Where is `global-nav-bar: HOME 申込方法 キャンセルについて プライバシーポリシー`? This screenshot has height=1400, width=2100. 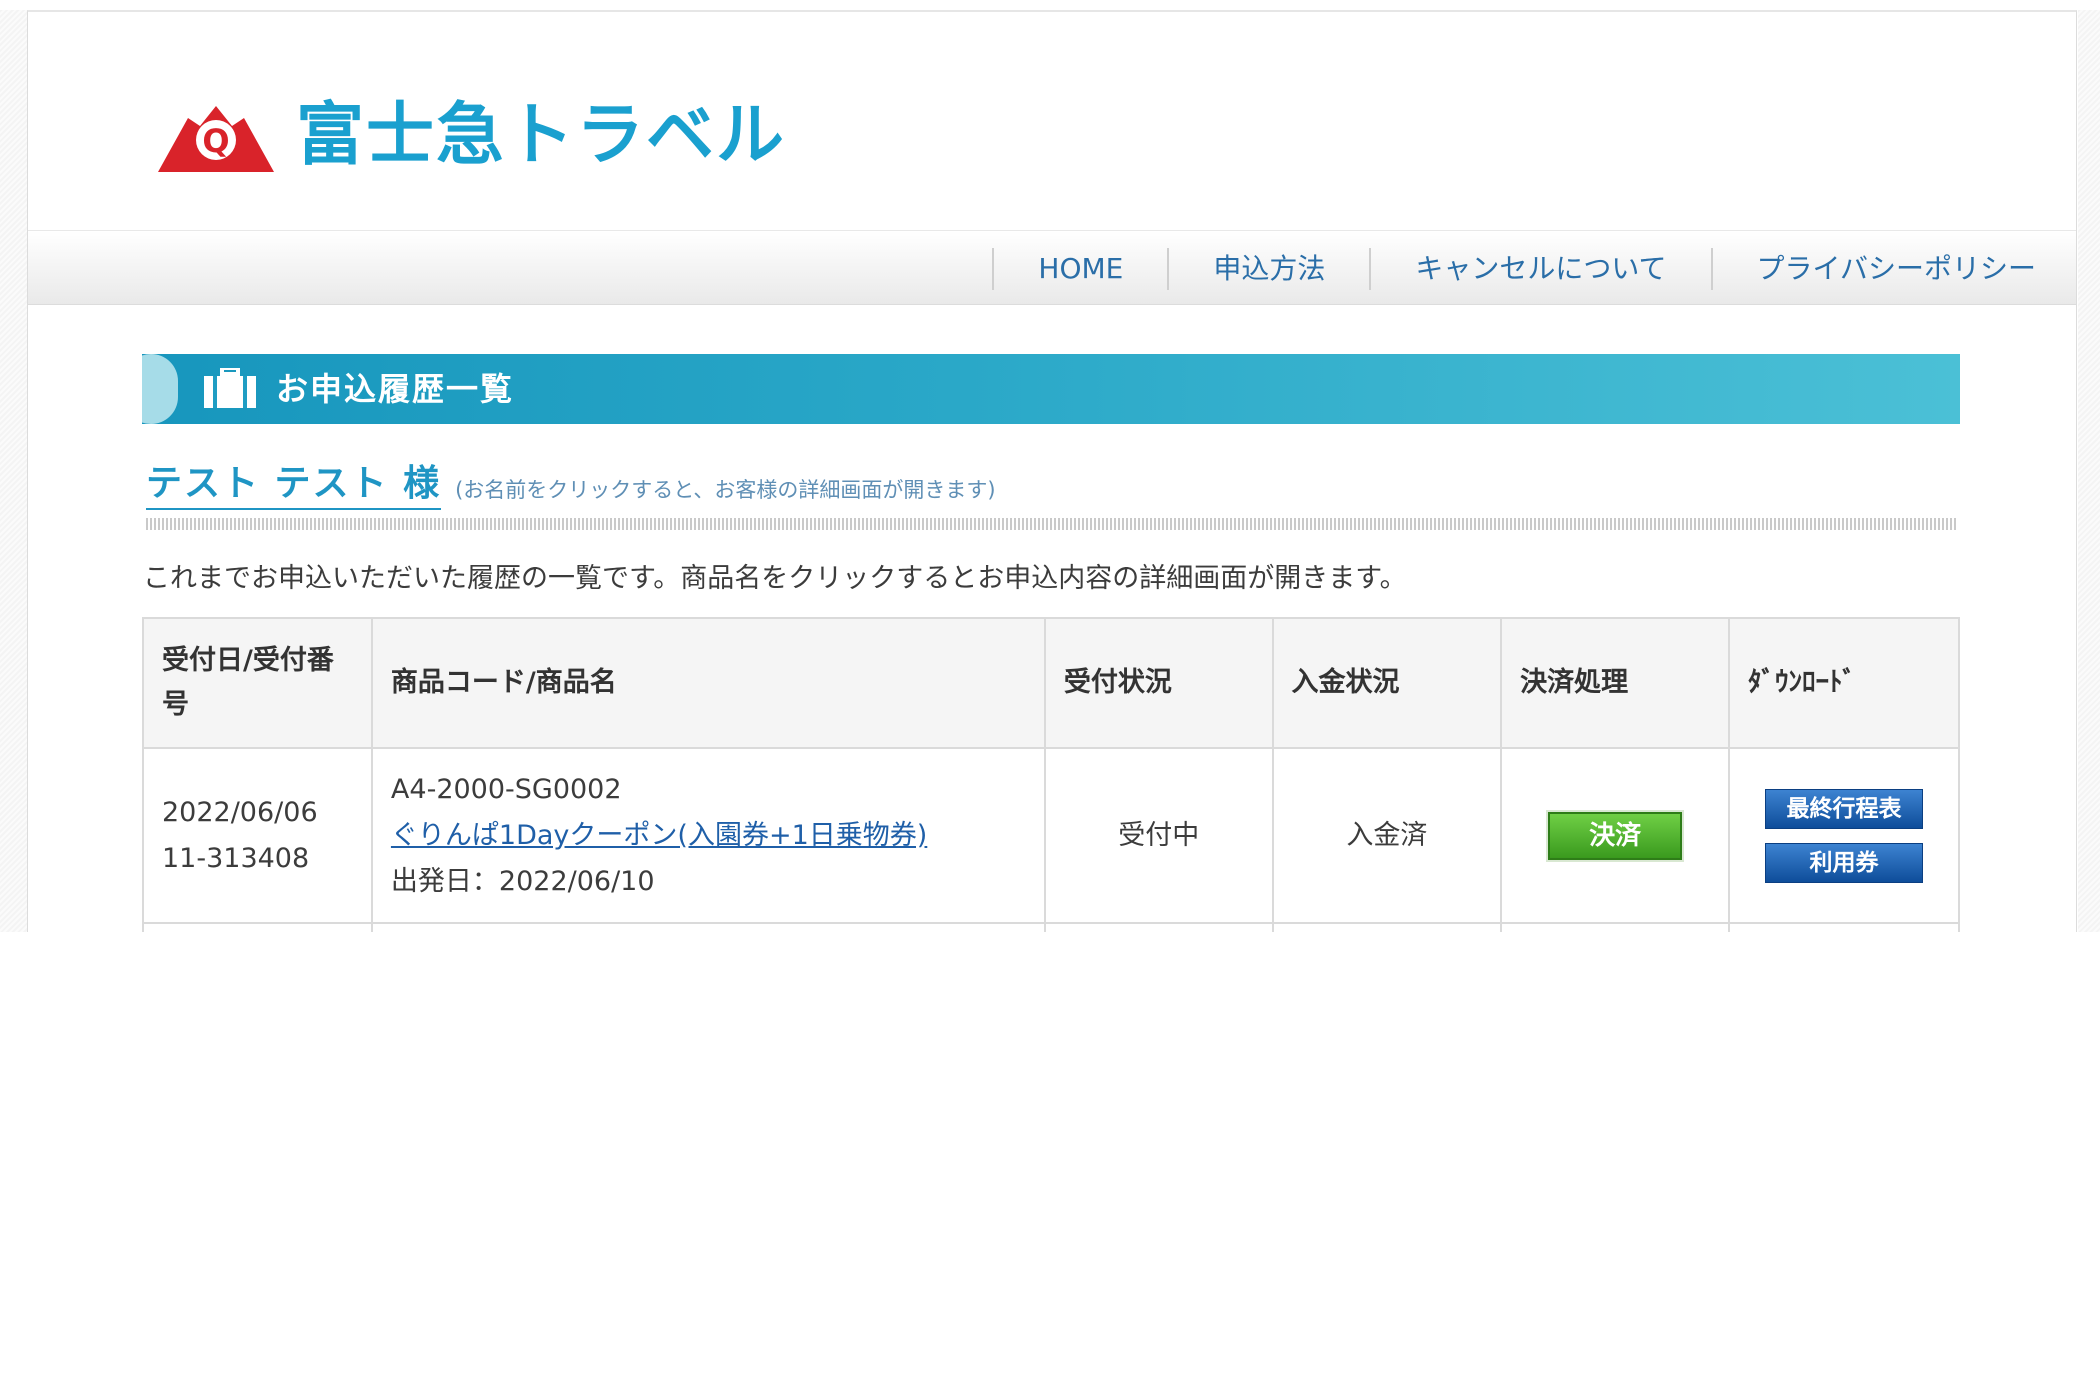 global-nav-bar: HOME 申込方法 キャンセルについて プライバシーポリシー is located at coordinates (1052, 267).